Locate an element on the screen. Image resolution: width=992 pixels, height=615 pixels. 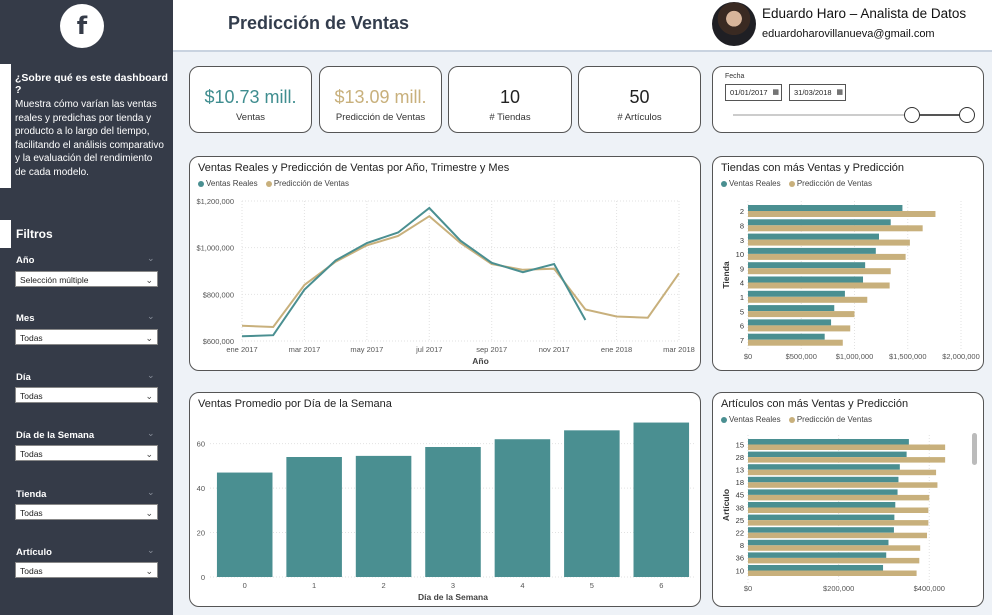
category-label: 38 is located at coordinates (740, 507).